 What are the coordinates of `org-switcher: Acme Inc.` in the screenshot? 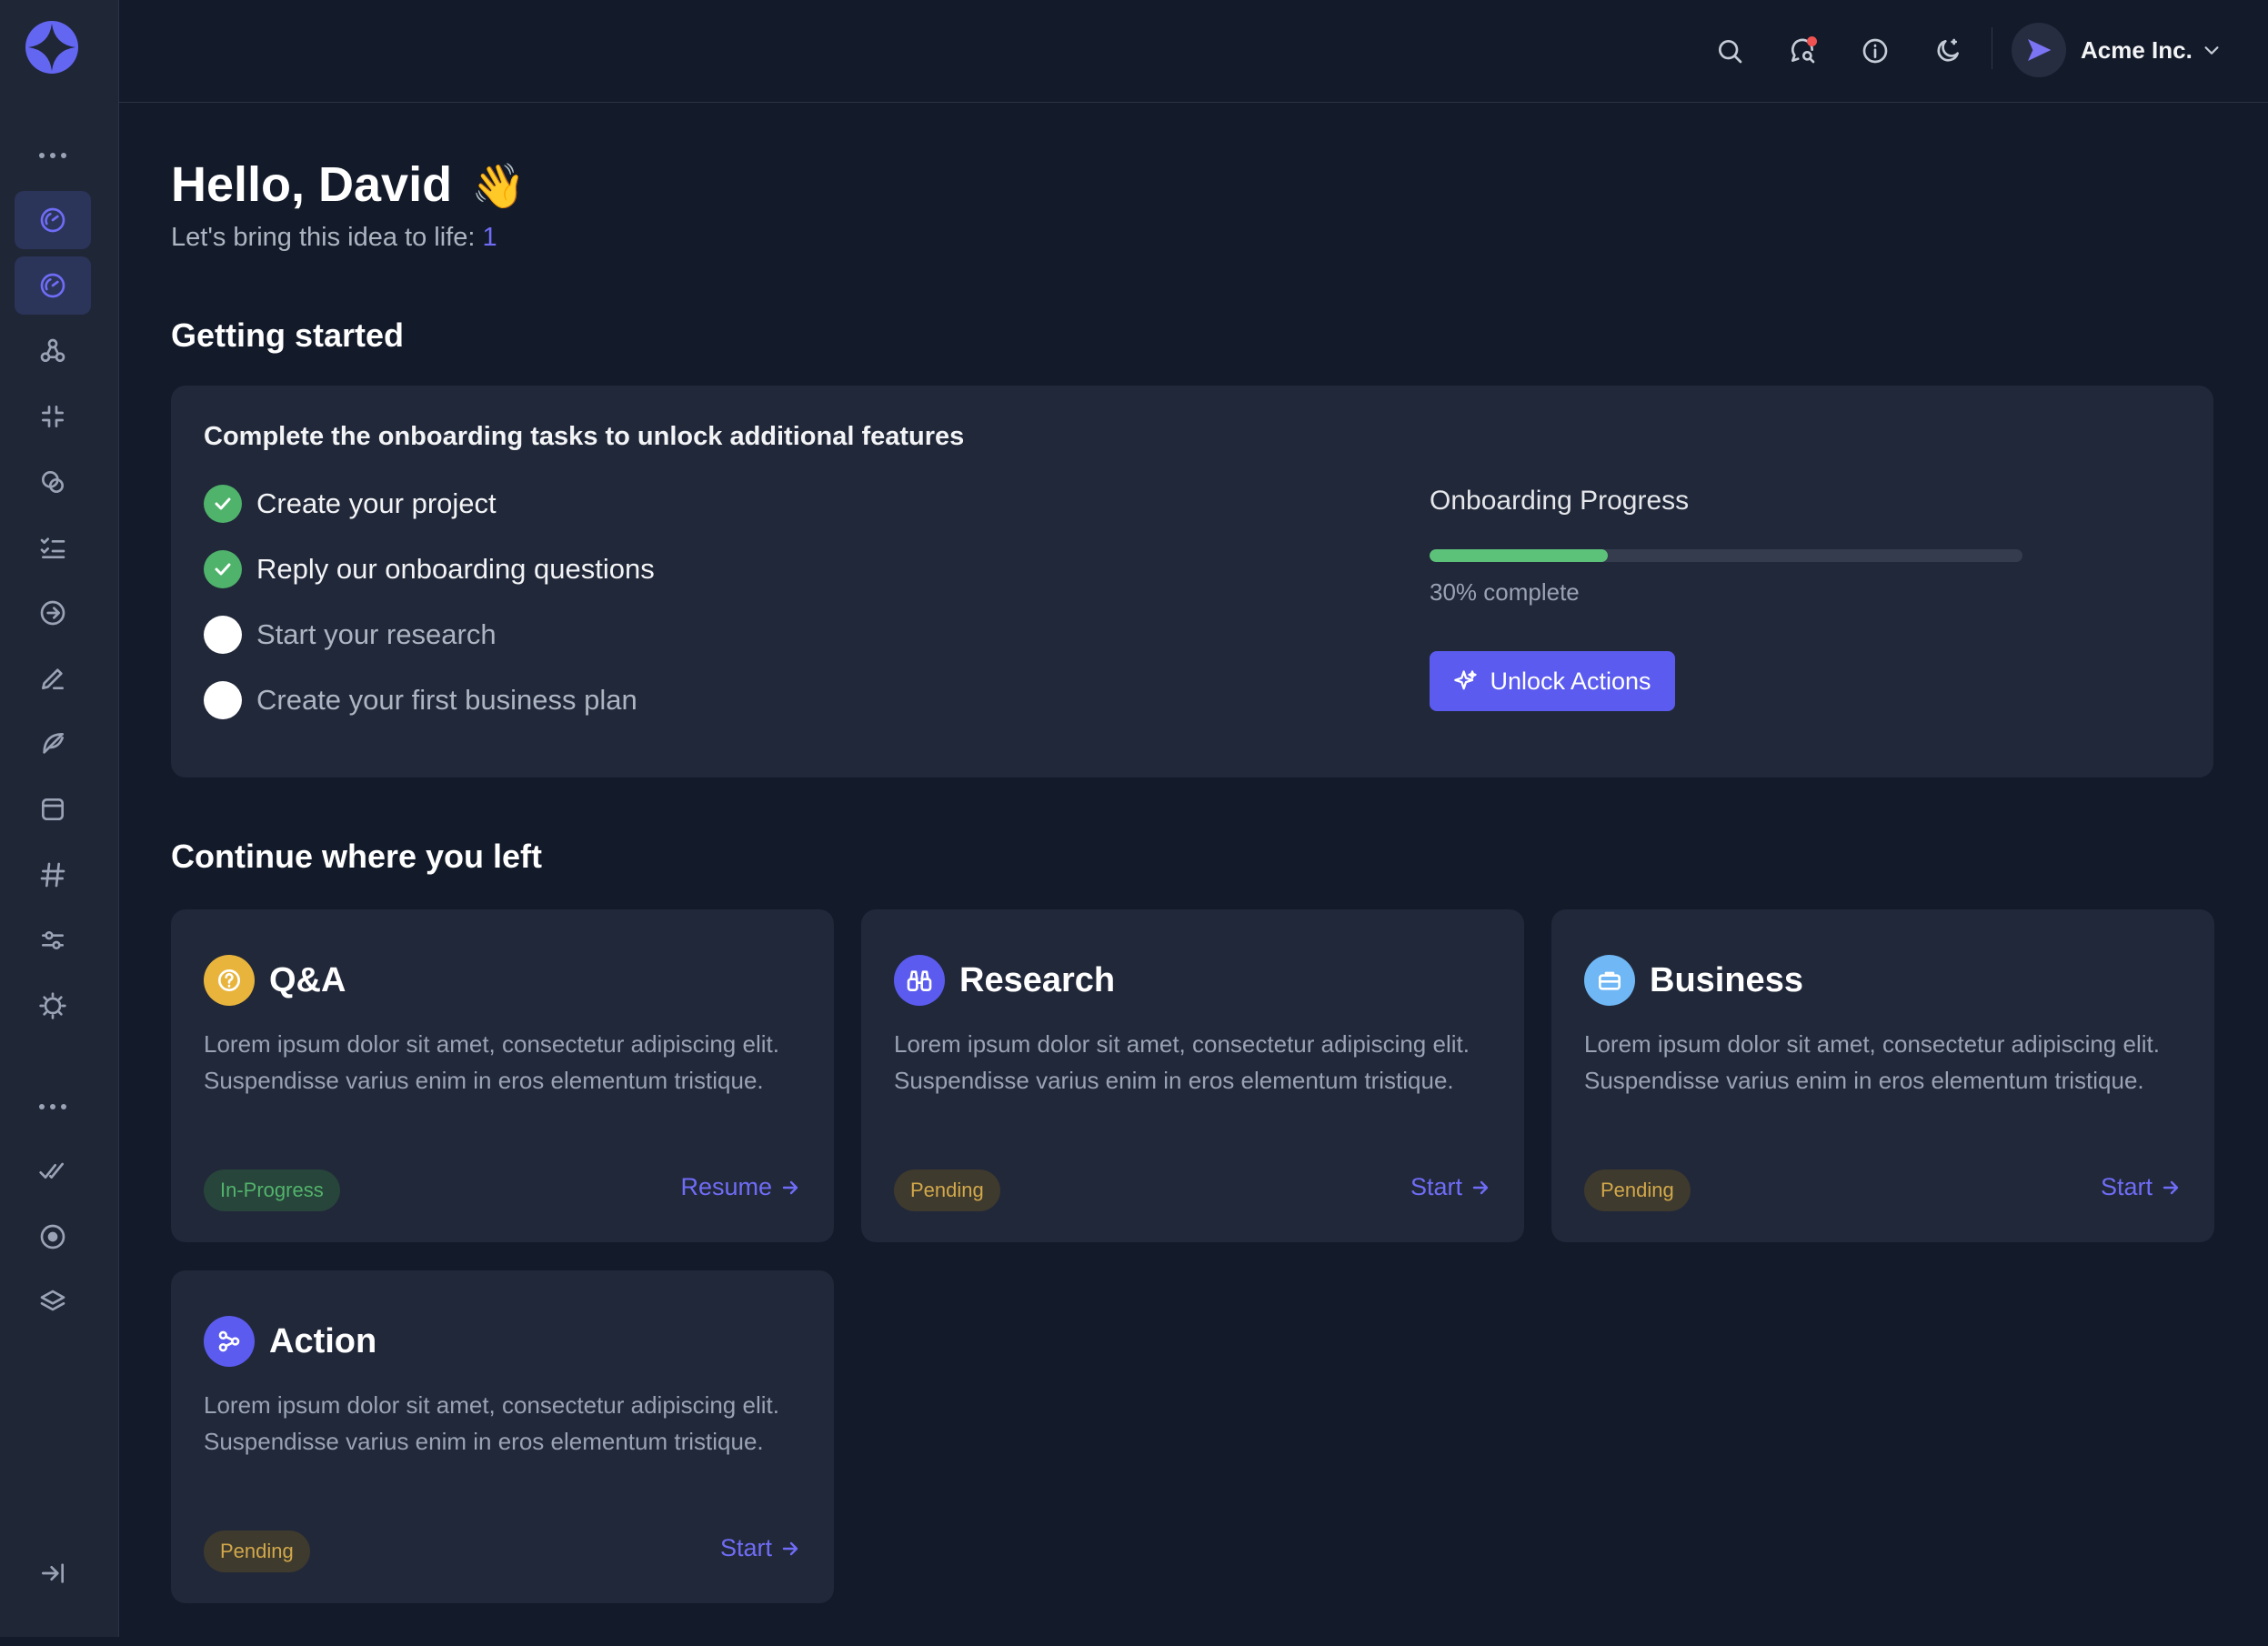 It's located at (2117, 50).